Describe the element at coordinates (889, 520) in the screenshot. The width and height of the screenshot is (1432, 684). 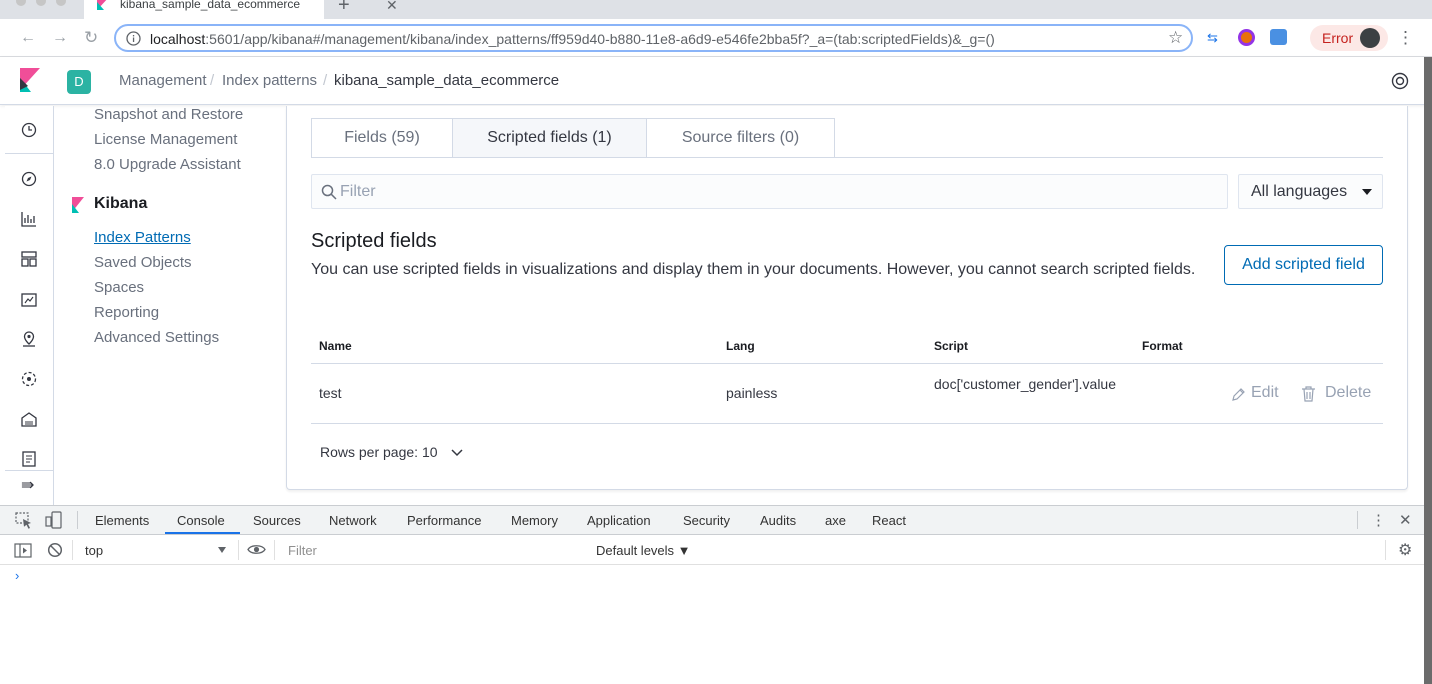
I see `devtools-tab-react: React` at that location.